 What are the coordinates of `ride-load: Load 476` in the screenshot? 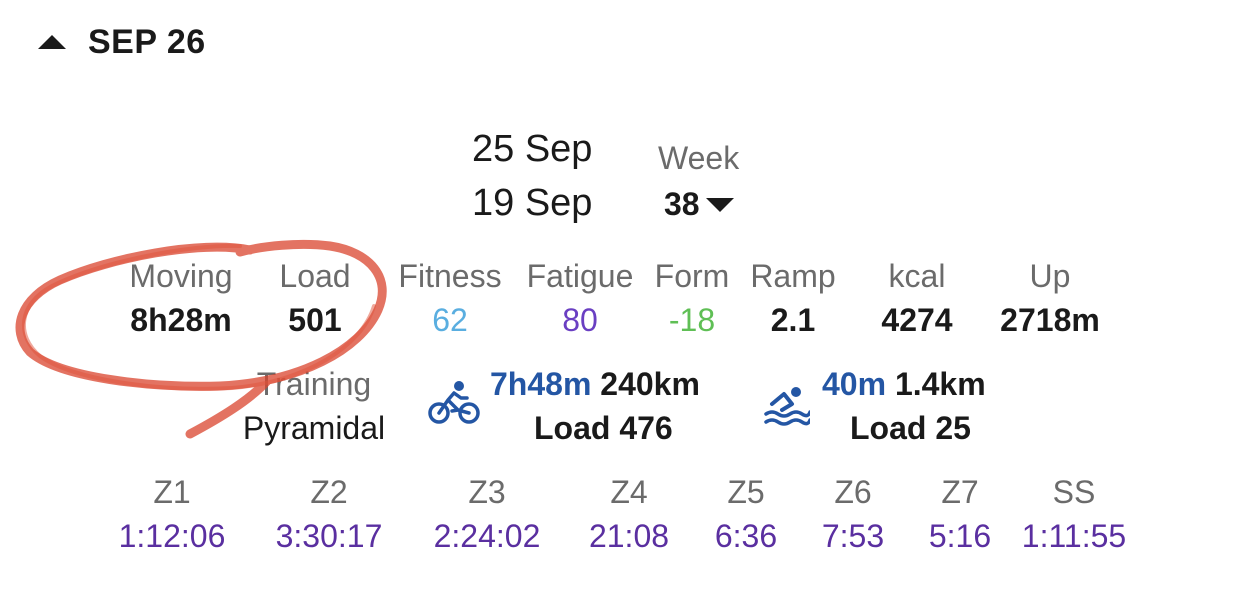 It's located at (603, 428).